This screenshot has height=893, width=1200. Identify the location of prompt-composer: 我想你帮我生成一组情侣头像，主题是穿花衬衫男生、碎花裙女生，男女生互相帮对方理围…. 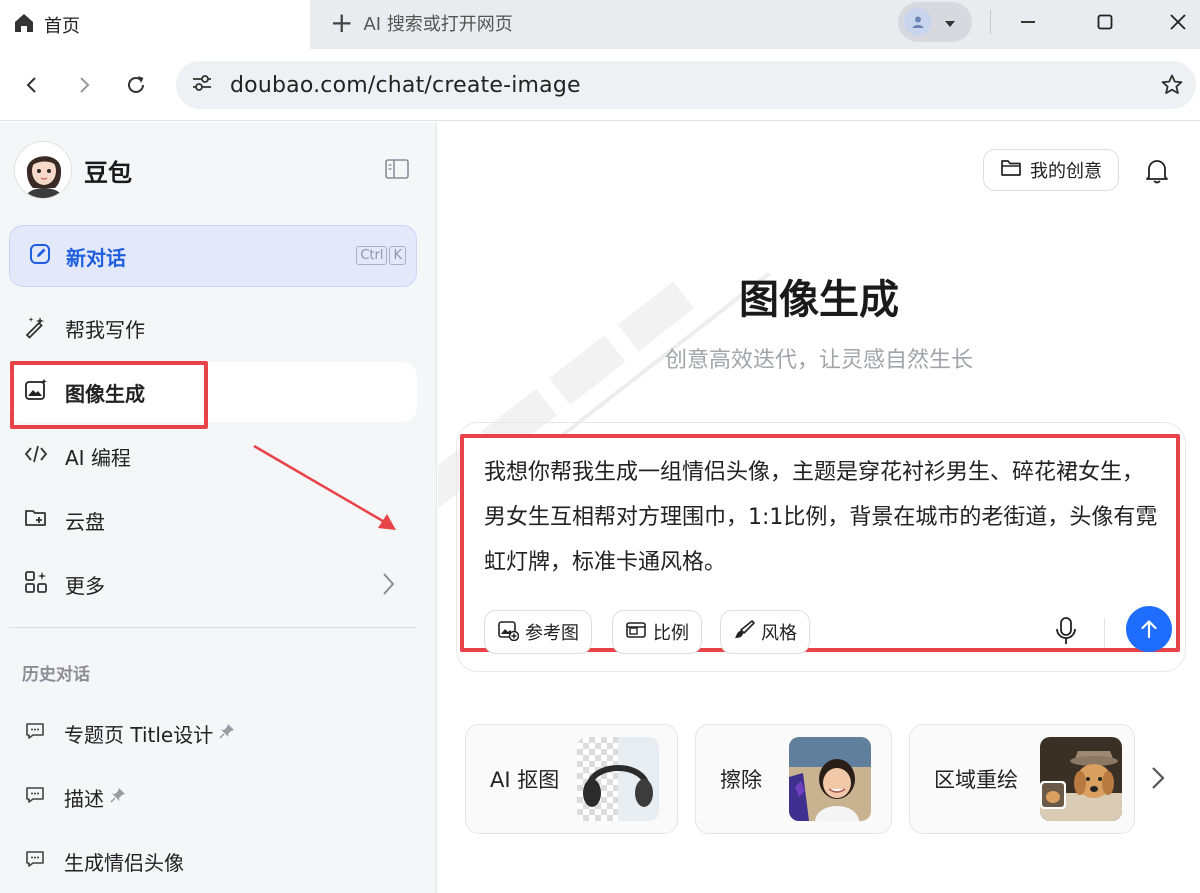
(820, 544).